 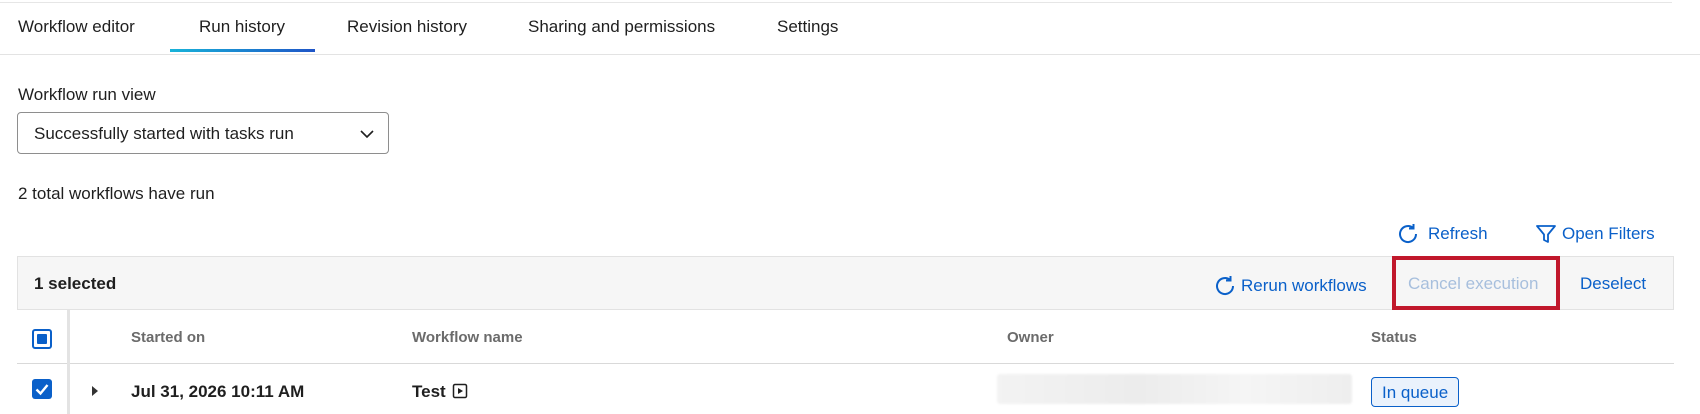 What do you see at coordinates (1408, 233) in the screenshot?
I see `refresh-icon` at bounding box center [1408, 233].